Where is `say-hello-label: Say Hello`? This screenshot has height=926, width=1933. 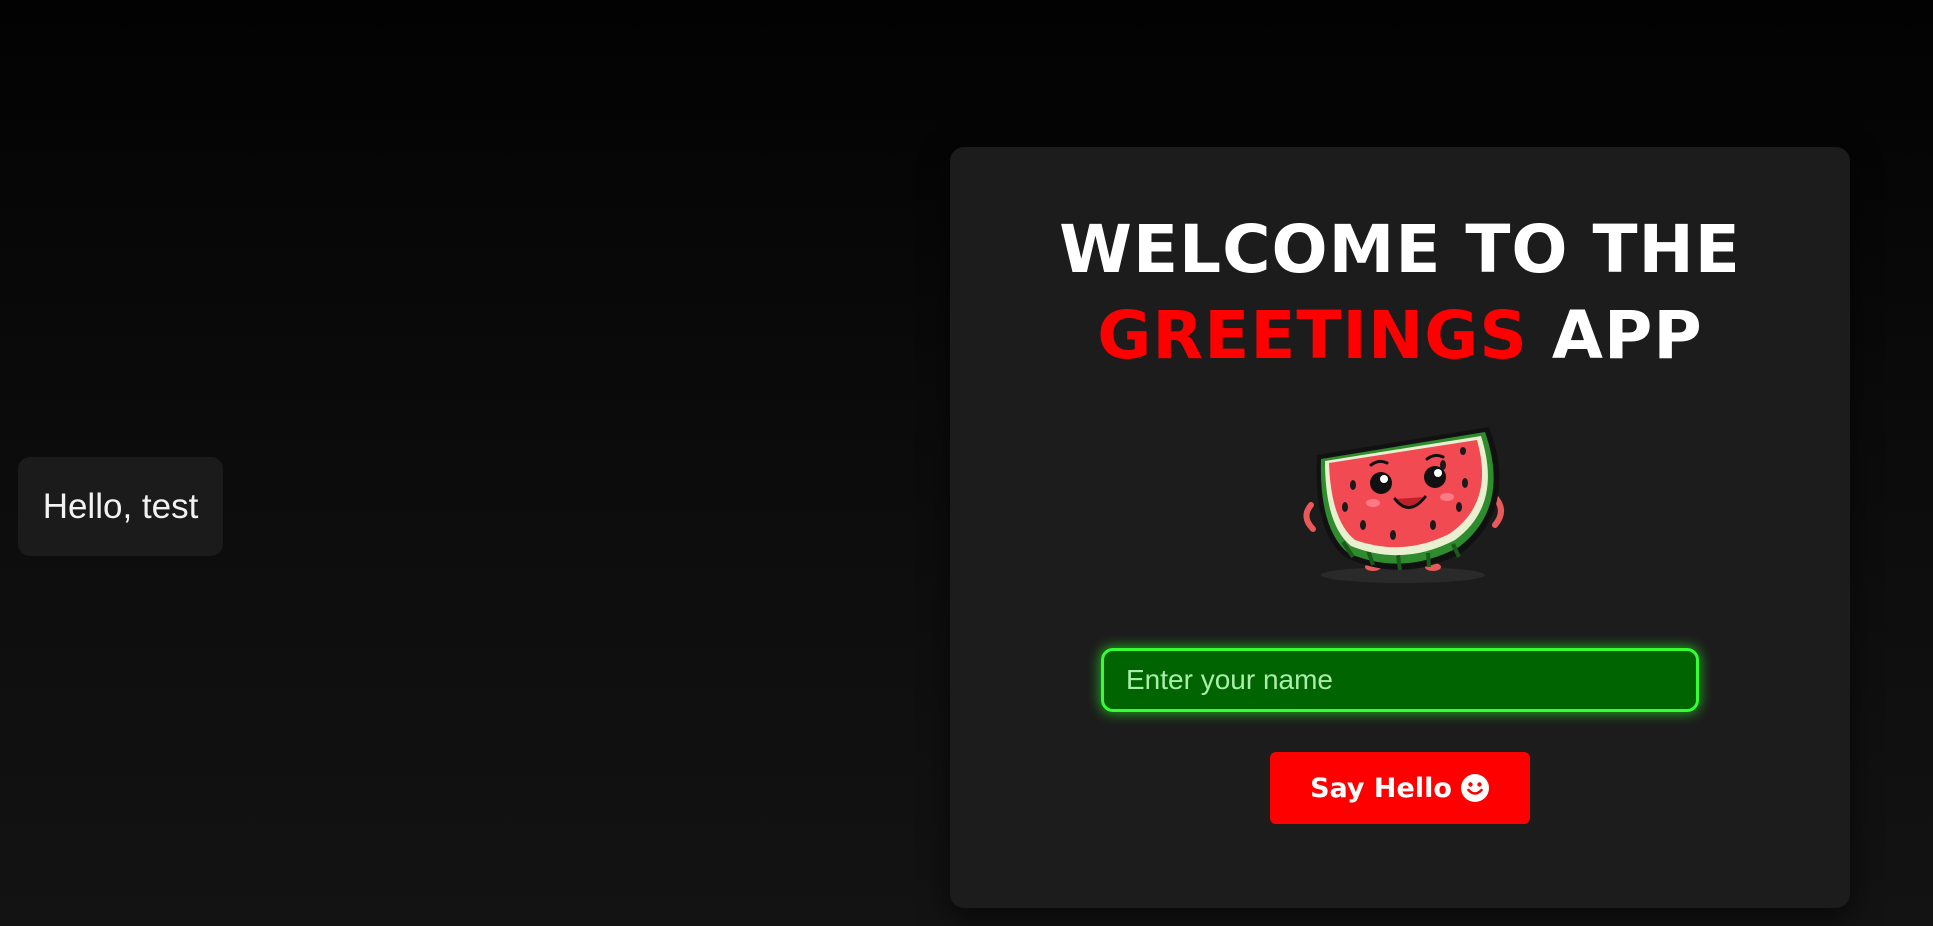
say-hello-label: Say Hello is located at coordinates (1381, 788).